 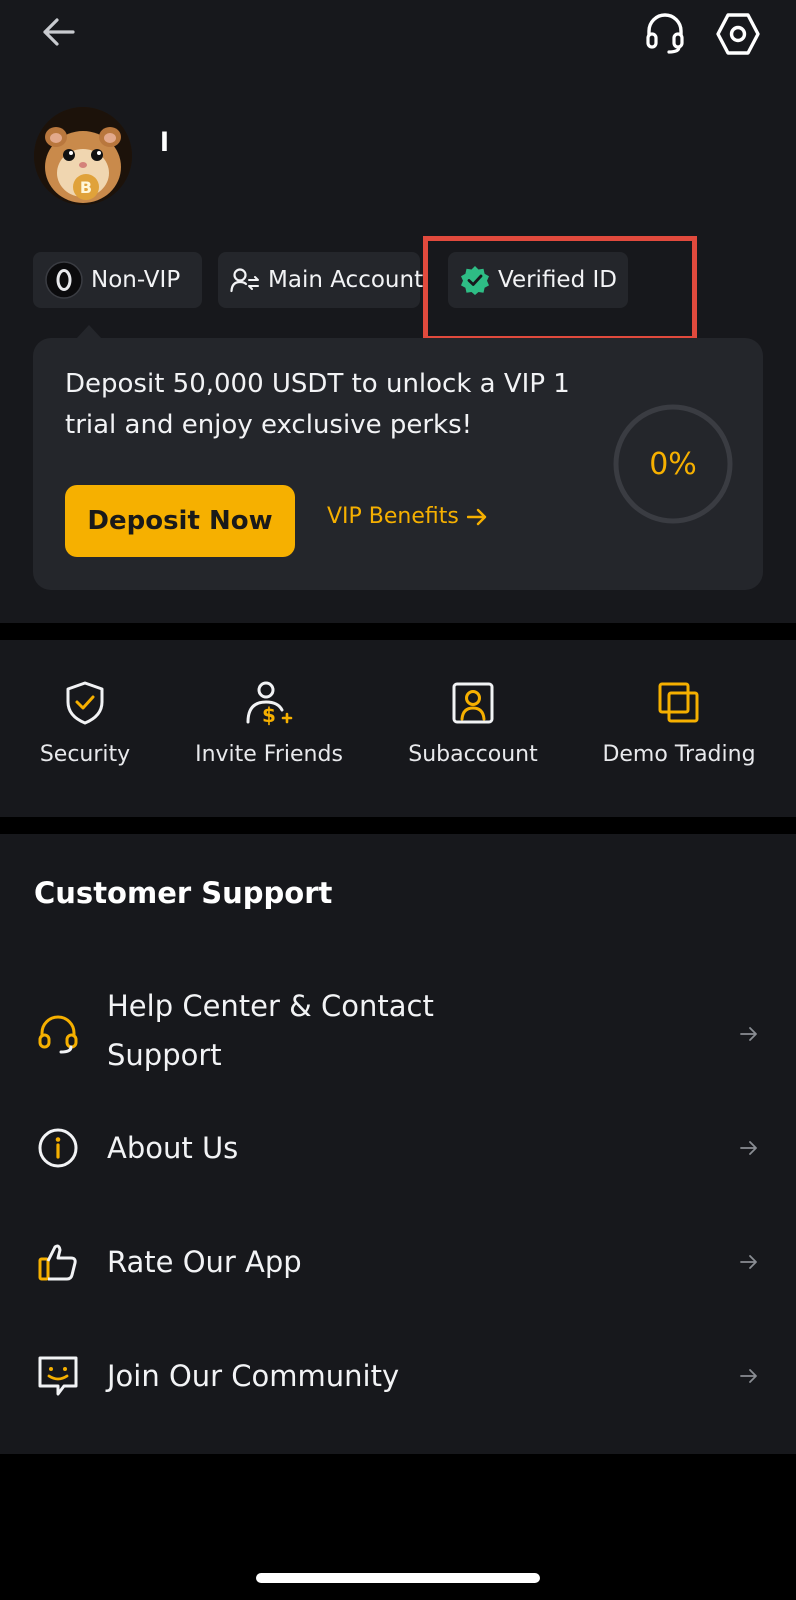 What do you see at coordinates (393, 516) in the screenshot?
I see `vip-benefits-label: VIP Benefits` at bounding box center [393, 516].